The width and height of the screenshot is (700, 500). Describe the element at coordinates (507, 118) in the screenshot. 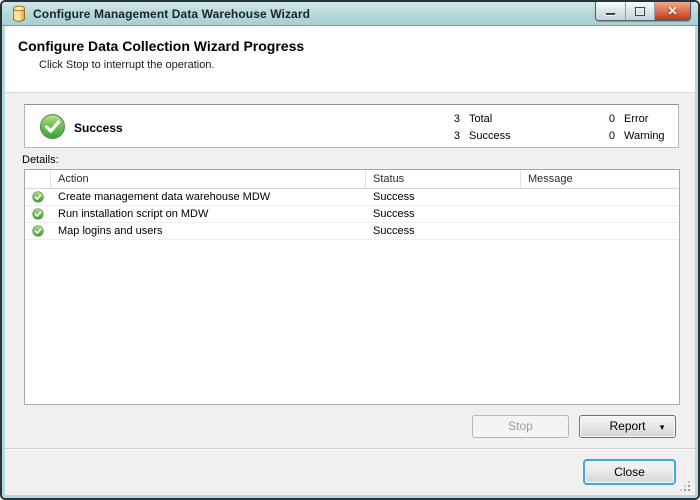

I see `stat-total: 3 Total` at that location.